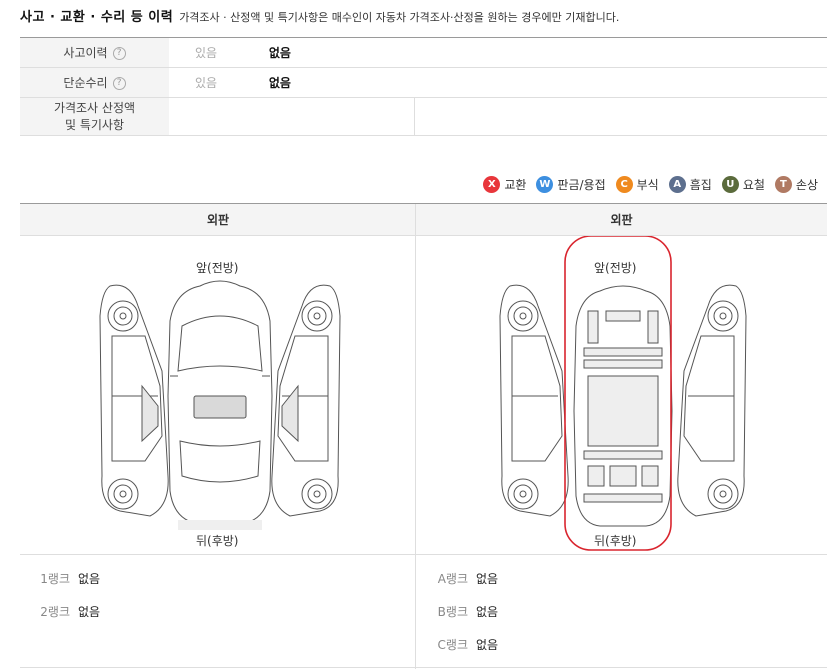 The width and height of the screenshot is (827, 672). Describe the element at coordinates (206, 53) in the screenshot. I see `accident-history-yes: 있음` at that location.